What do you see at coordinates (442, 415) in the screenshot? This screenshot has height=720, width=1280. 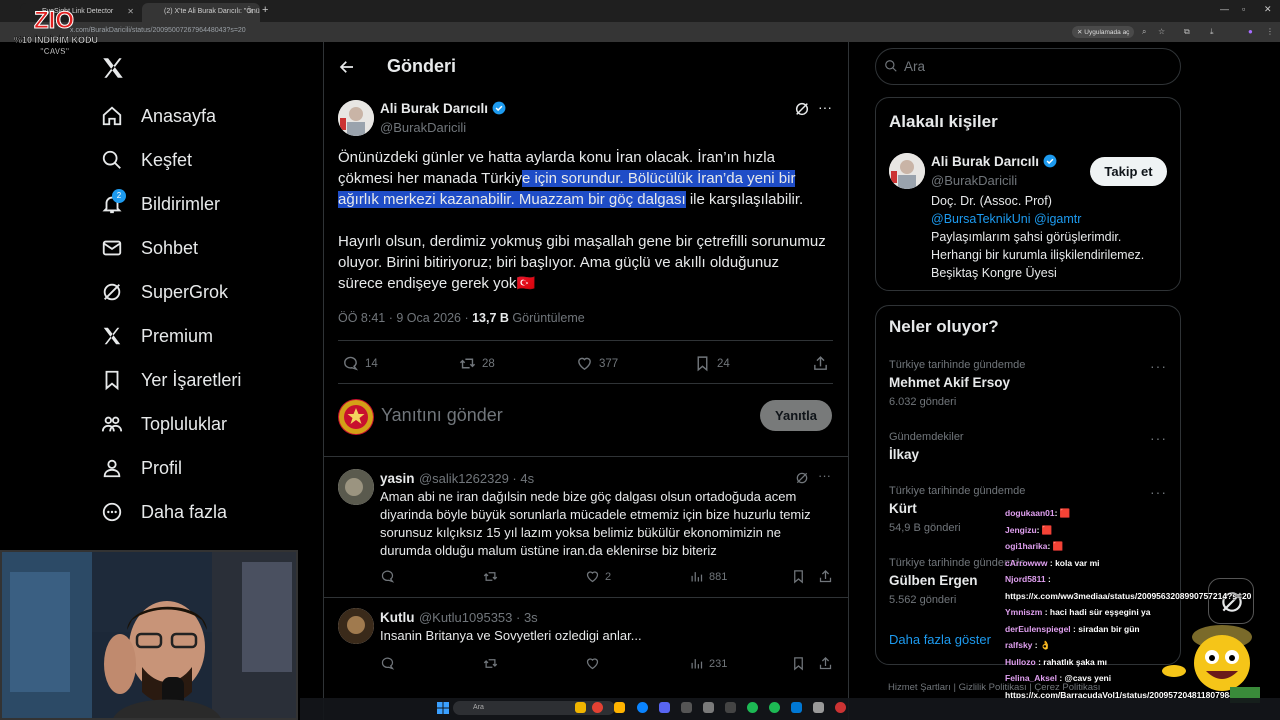 I see `reply-input: Yanıtını gönder` at bounding box center [442, 415].